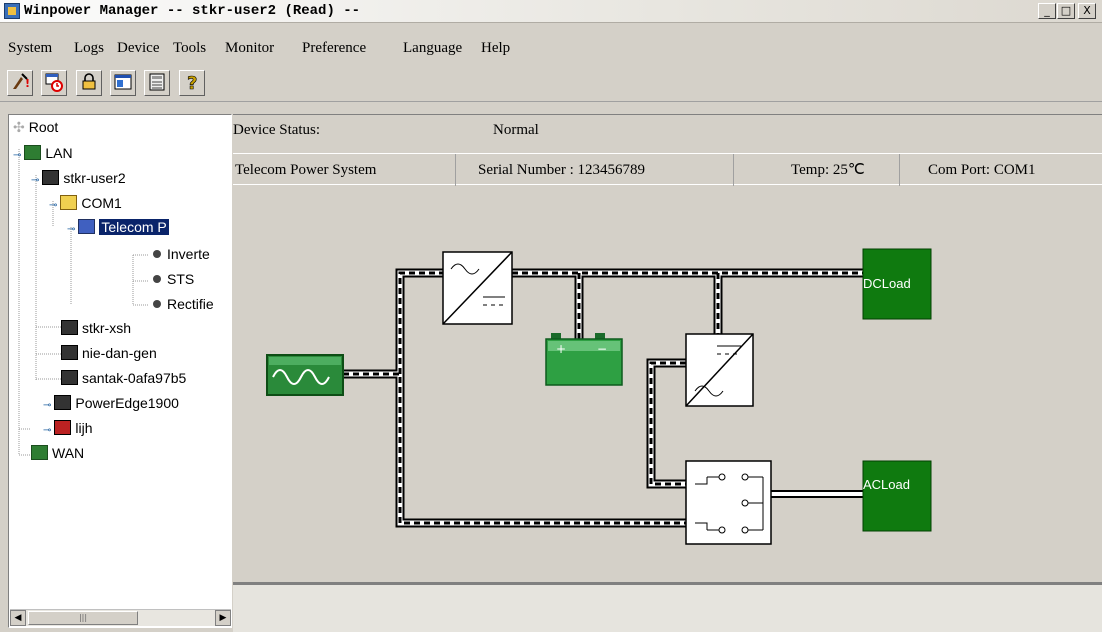  I want to click on menu-logs: Logs, so click(89, 48).